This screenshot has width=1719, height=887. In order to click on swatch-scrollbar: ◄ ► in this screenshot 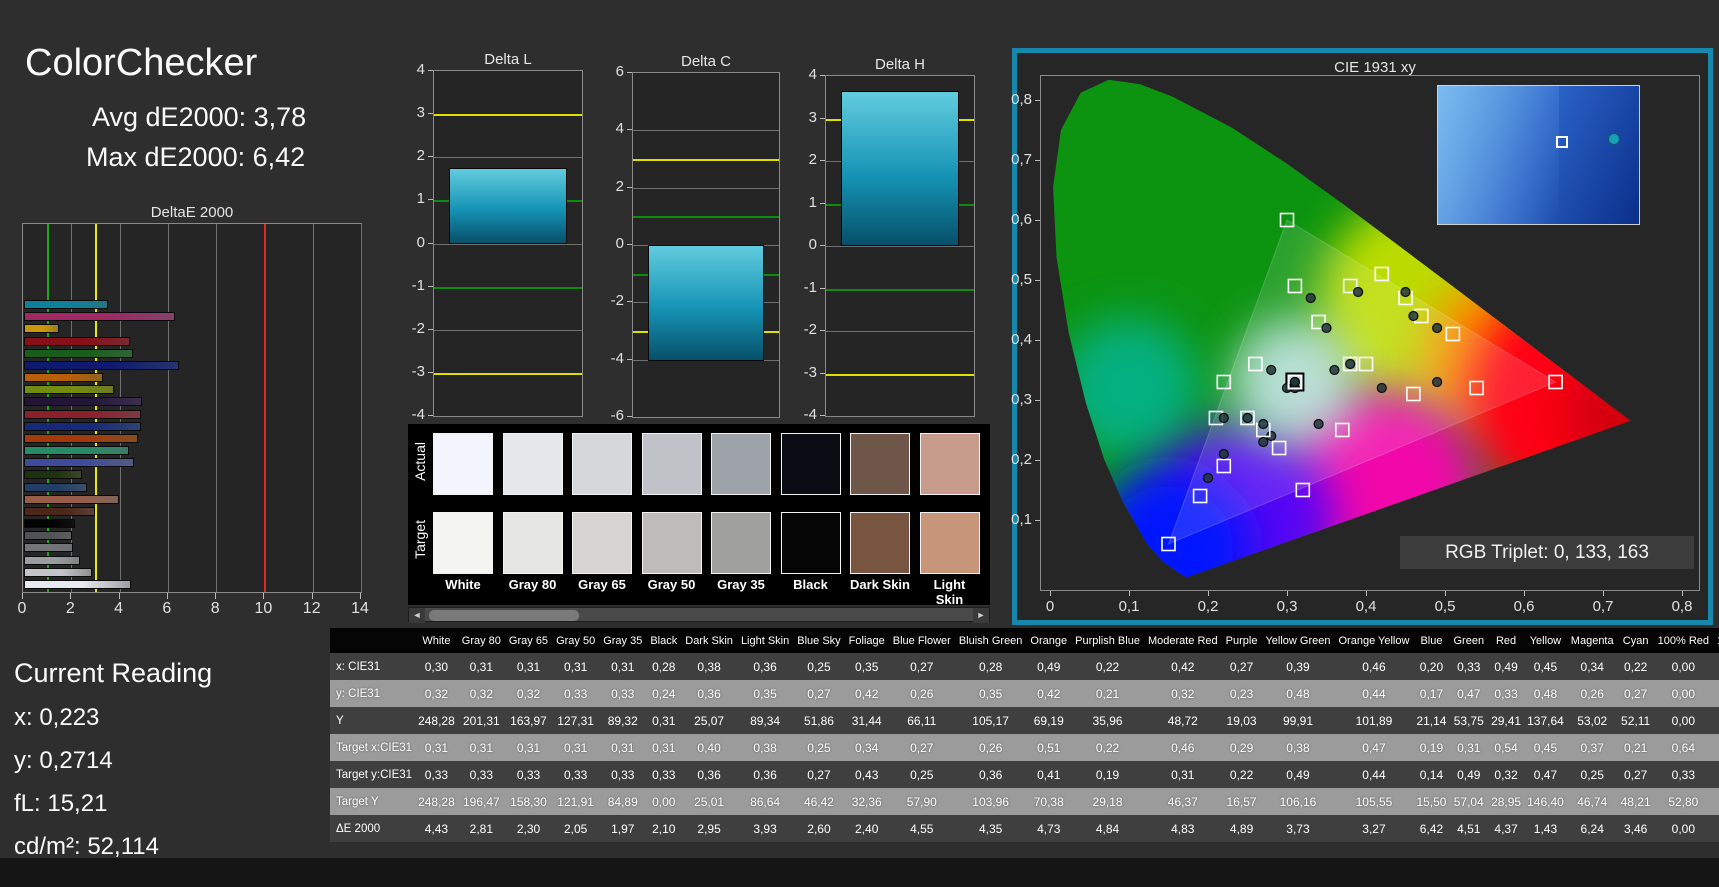, I will do `click(699, 615)`.